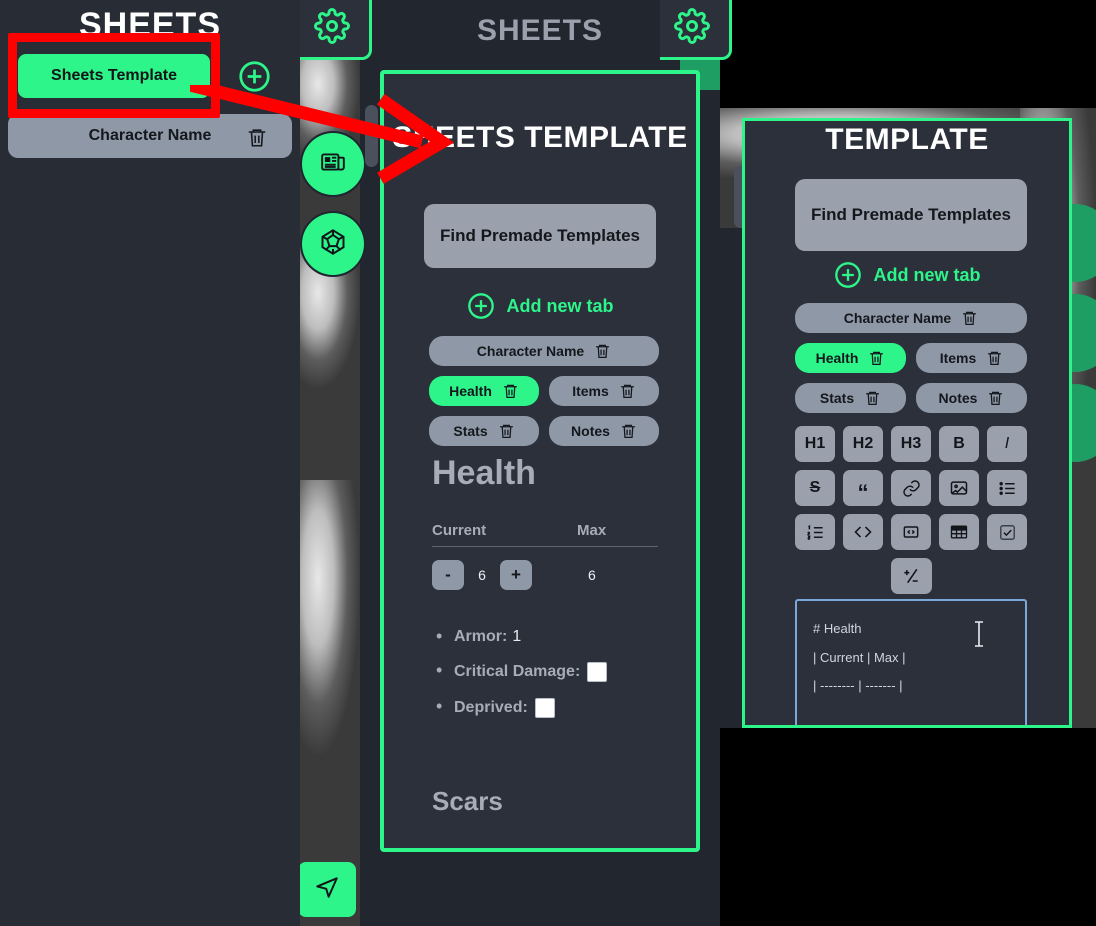 Image resolution: width=1096 pixels, height=926 pixels. What do you see at coordinates (484, 473) in the screenshot?
I see `section-heading: Health` at bounding box center [484, 473].